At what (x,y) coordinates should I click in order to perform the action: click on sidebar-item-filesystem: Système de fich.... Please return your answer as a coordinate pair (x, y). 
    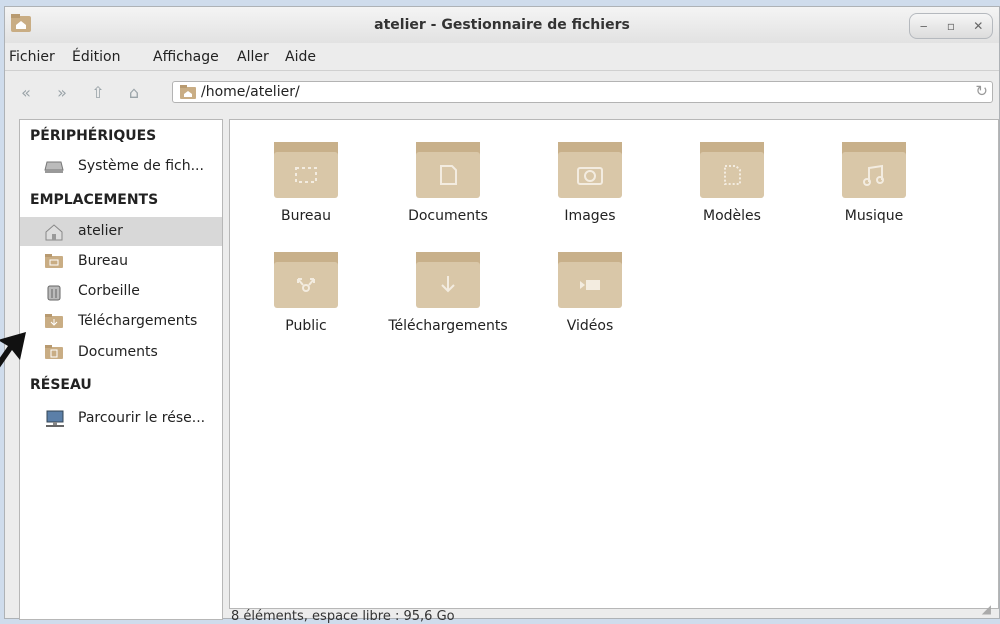
    Looking at the image, I should click on (121, 166).